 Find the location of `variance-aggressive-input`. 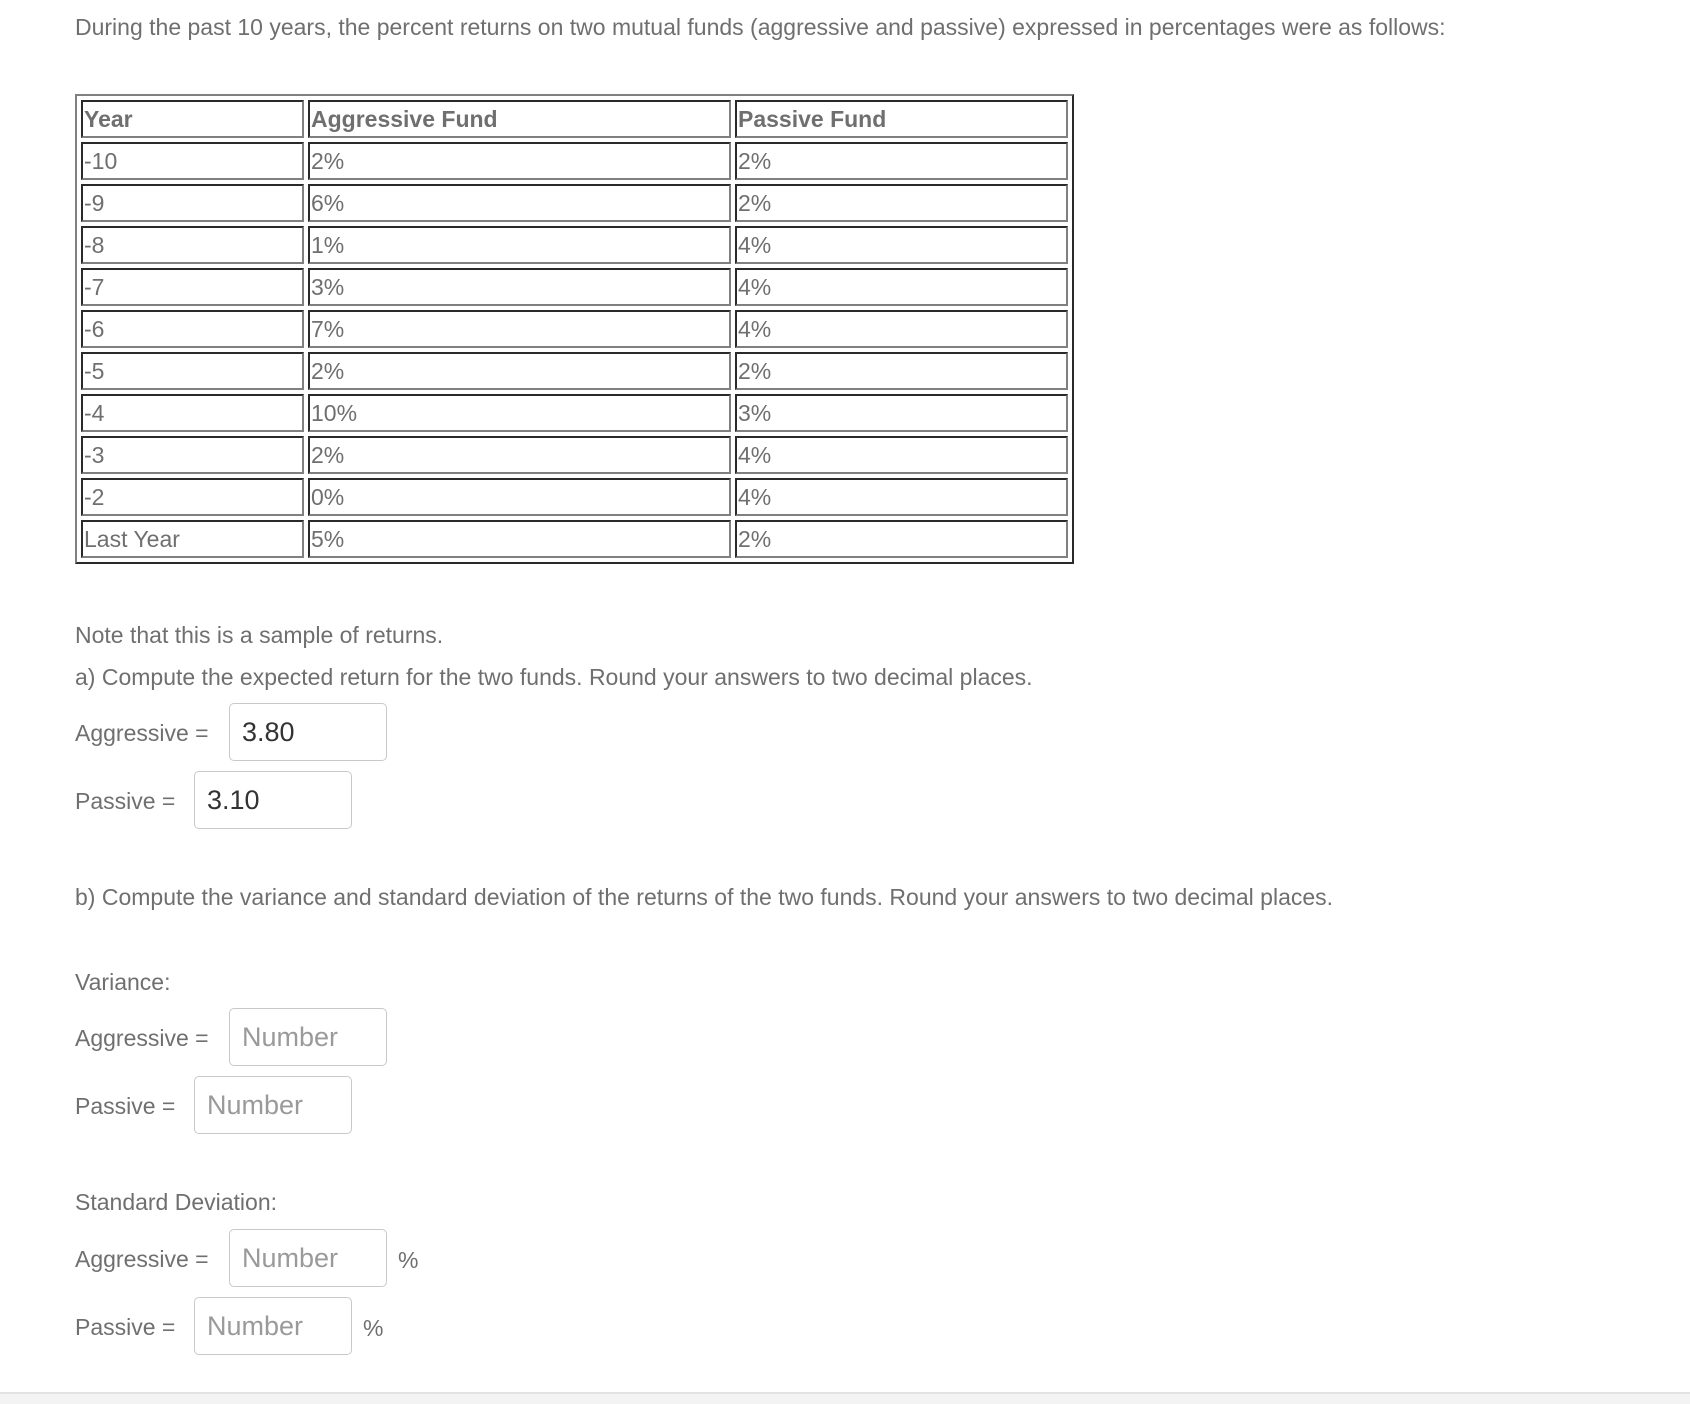

variance-aggressive-input is located at coordinates (308, 1037).